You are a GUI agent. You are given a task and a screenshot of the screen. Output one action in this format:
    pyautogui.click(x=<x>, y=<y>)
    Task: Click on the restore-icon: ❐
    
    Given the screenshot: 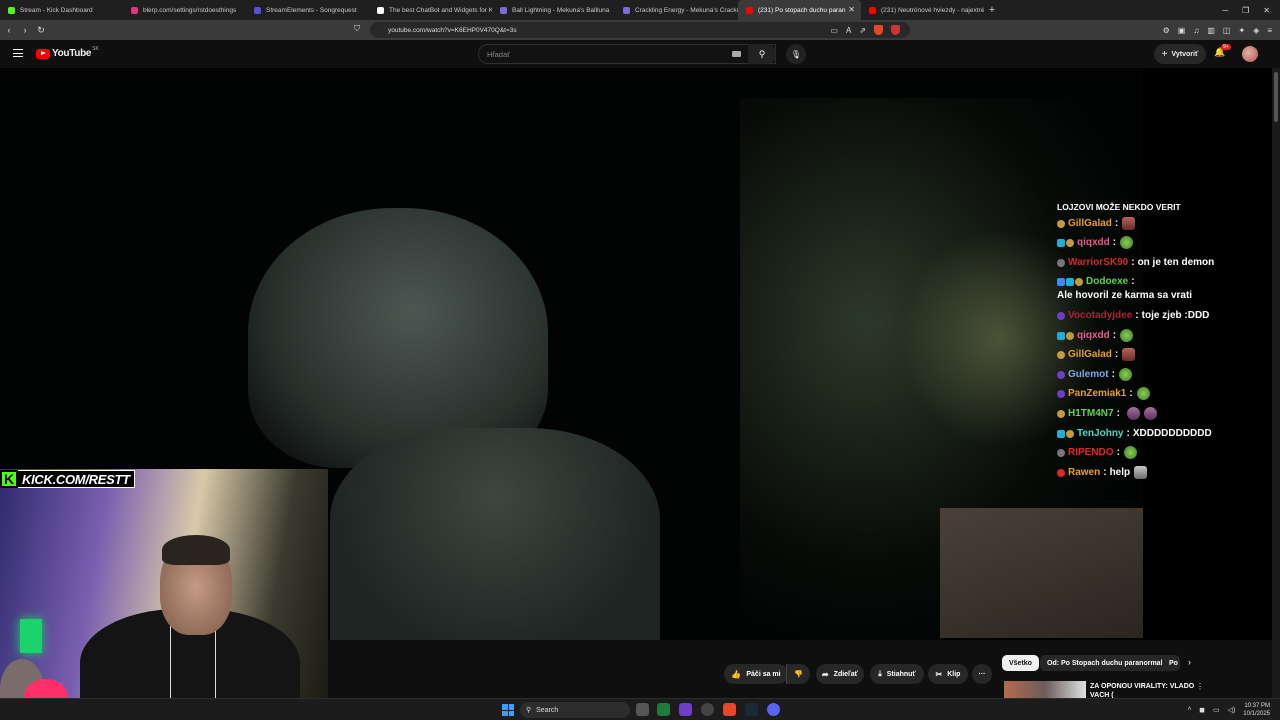 What is the action you would take?
    pyautogui.click(x=1245, y=10)
    